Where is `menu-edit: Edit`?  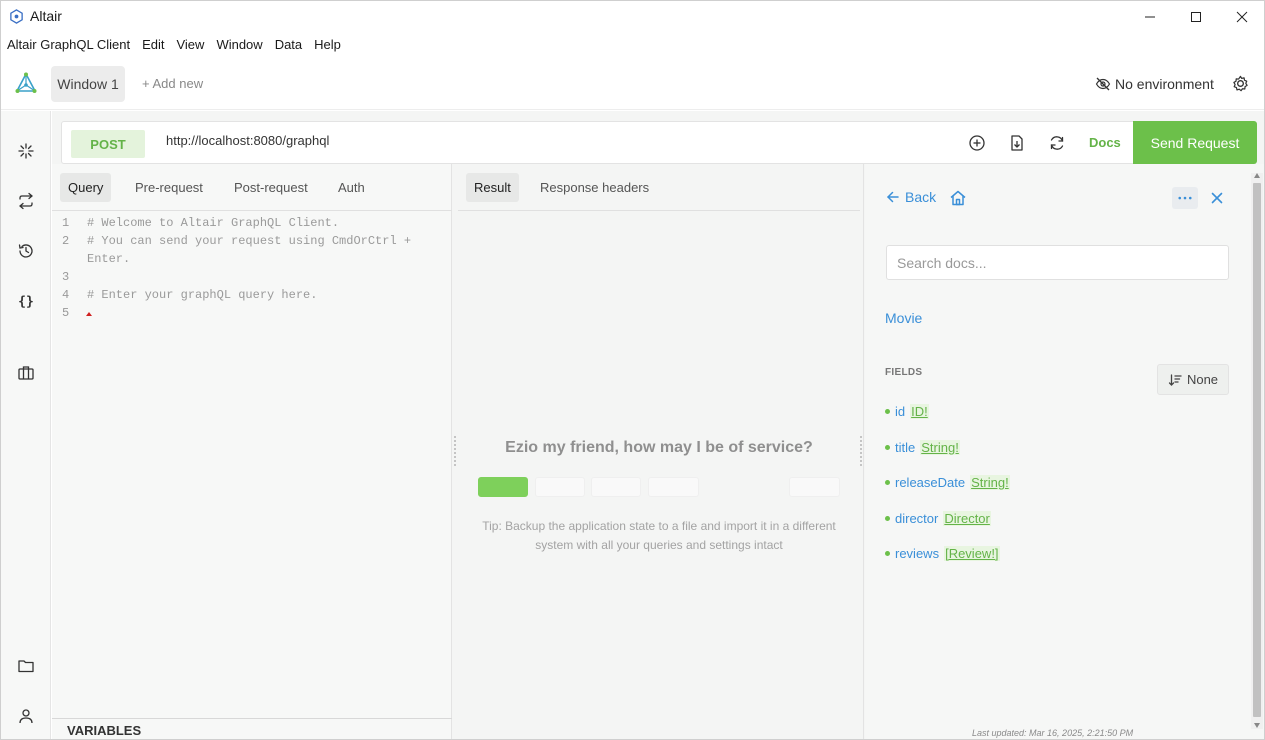 menu-edit: Edit is located at coordinates (153, 44).